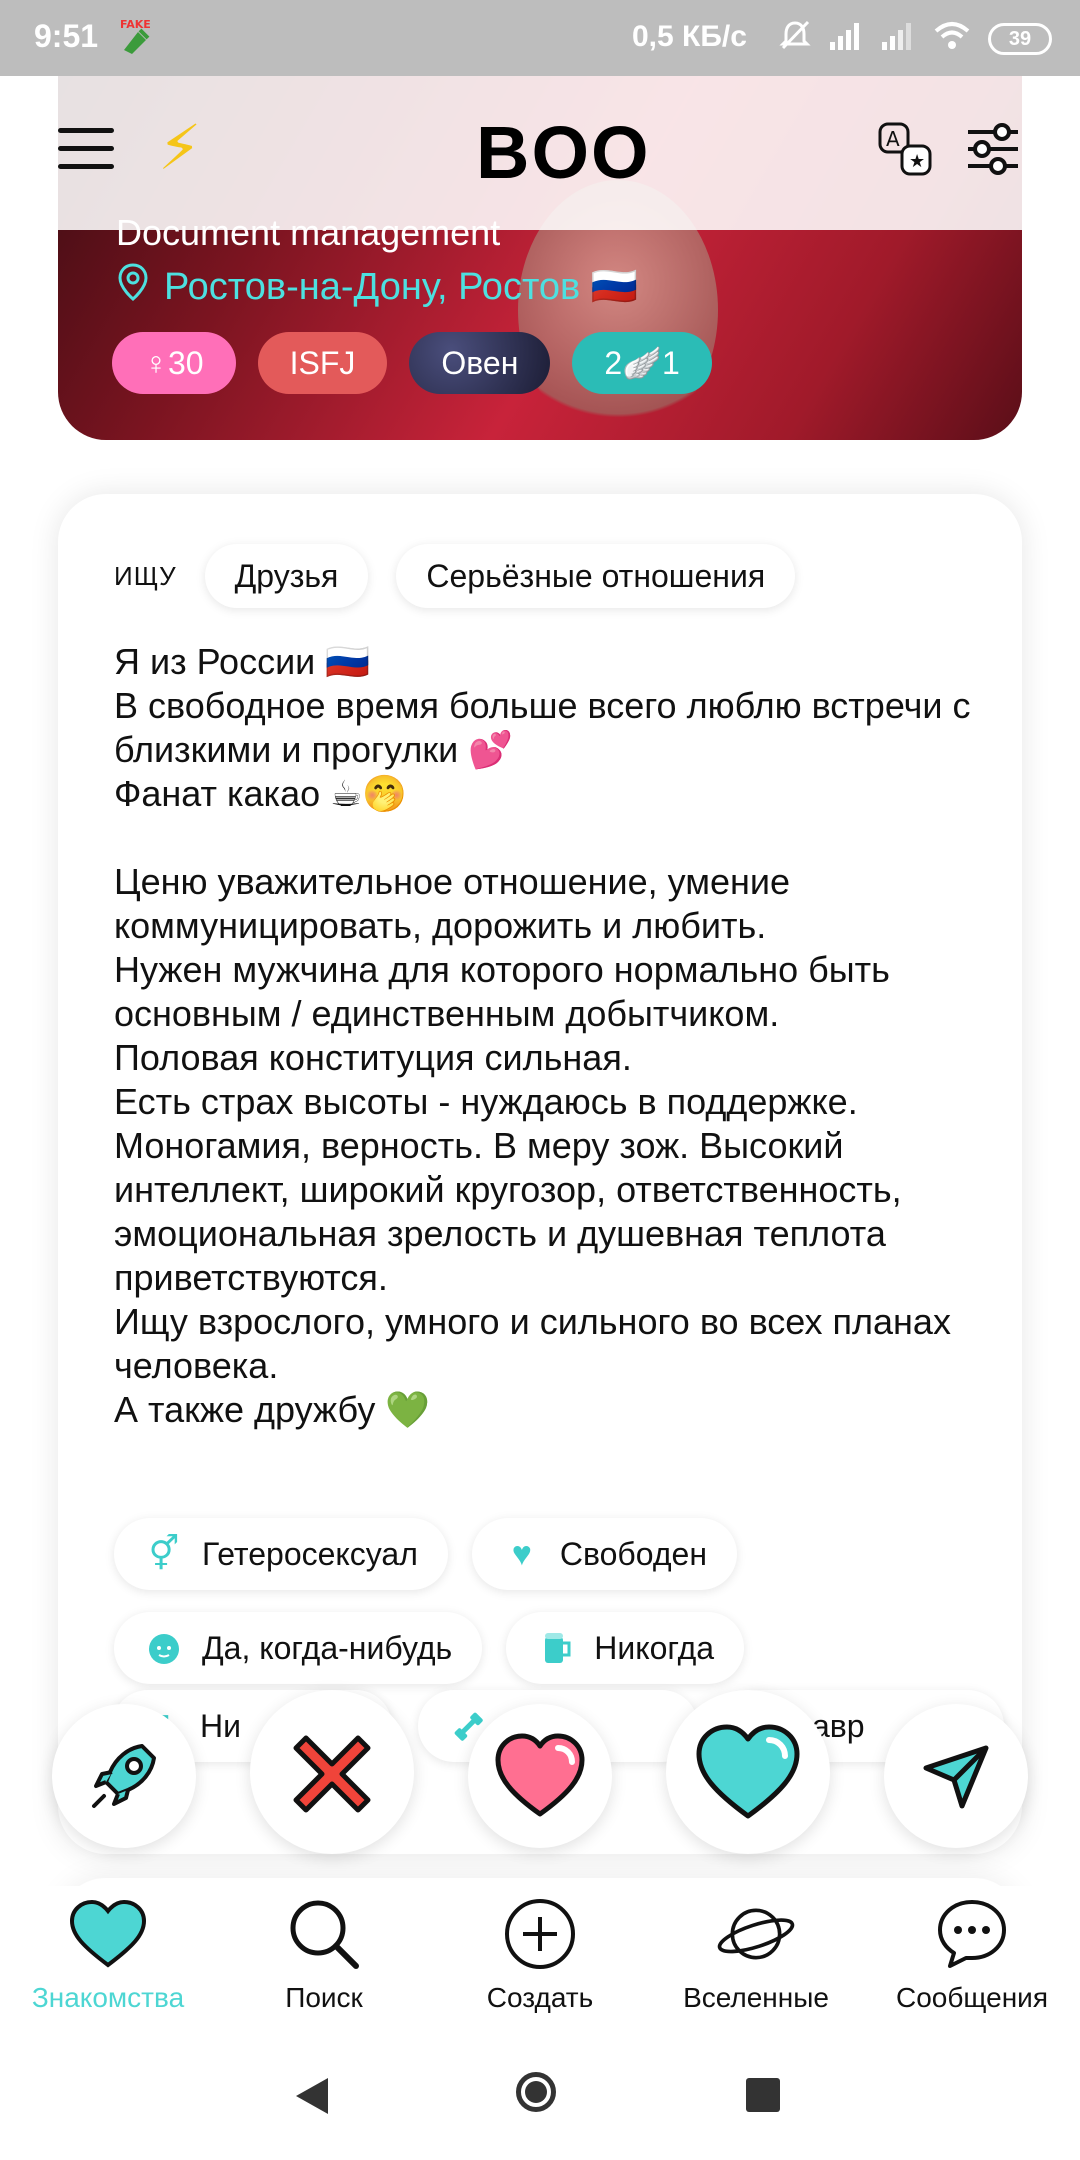 The height and width of the screenshot is (2160, 1080). I want to click on boost-rocket-button, so click(124, 1776).